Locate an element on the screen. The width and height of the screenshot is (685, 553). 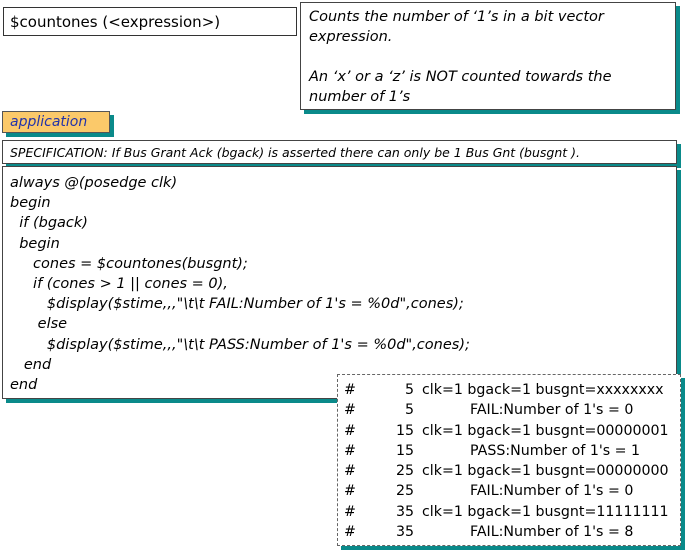
code-line: if (cones > 1 || cones = 0), is located at coordinates (119, 284).